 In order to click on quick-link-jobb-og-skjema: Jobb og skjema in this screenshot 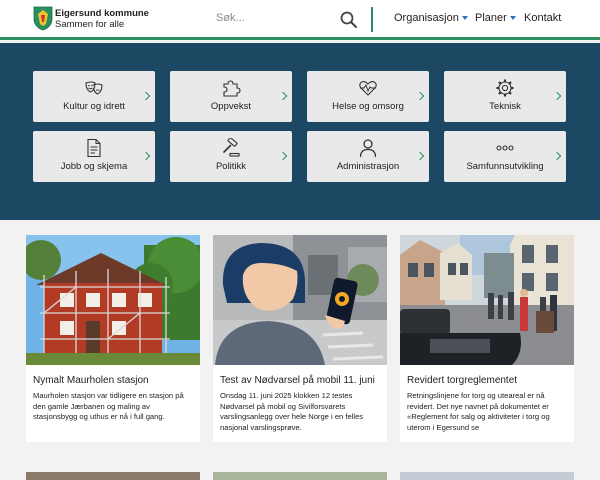, I will do `click(94, 156)`.